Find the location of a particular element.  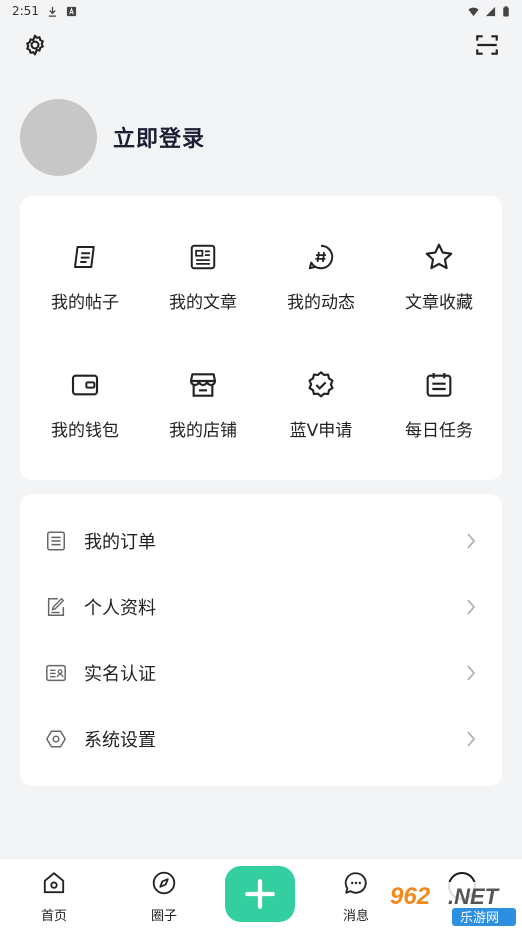

store-icon is located at coordinates (203, 385).